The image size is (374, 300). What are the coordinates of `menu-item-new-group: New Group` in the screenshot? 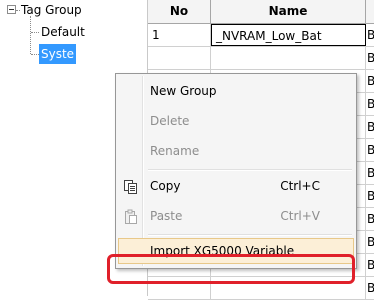 It's located at (236, 91).